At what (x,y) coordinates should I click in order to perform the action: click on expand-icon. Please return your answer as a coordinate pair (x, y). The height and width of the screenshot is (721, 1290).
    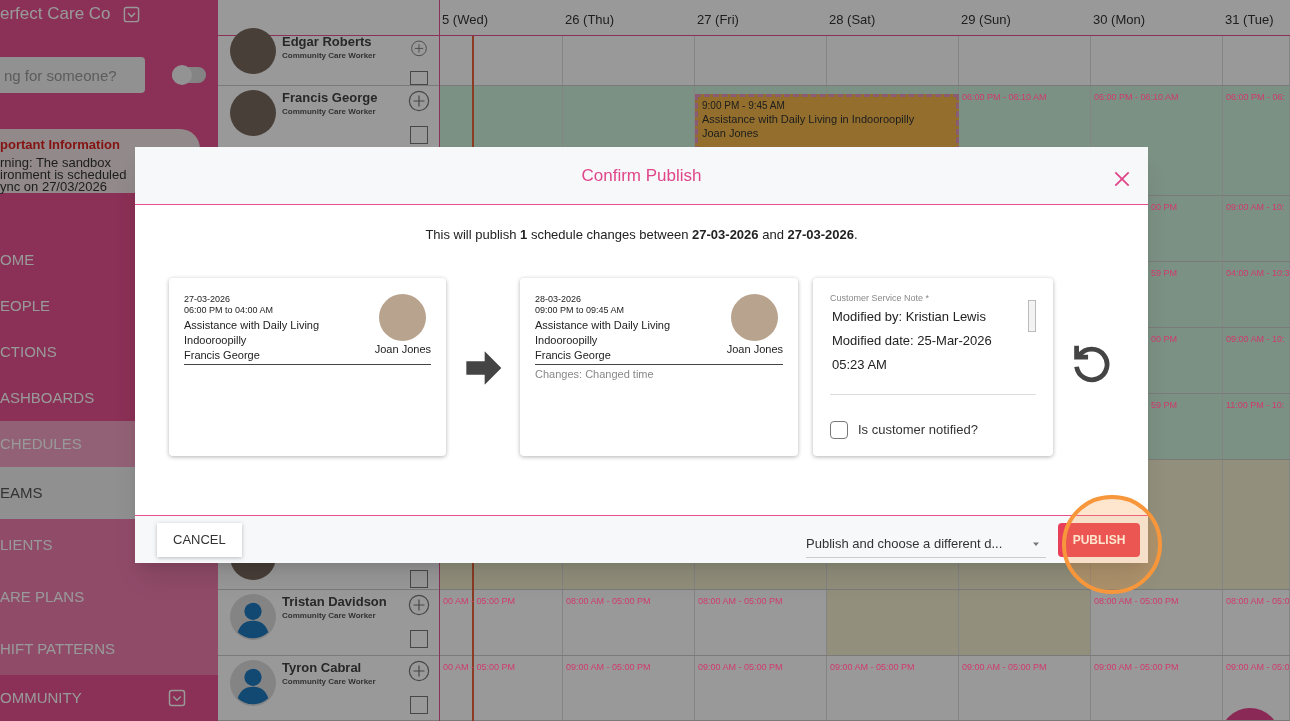
    Looking at the image, I should click on (177, 698).